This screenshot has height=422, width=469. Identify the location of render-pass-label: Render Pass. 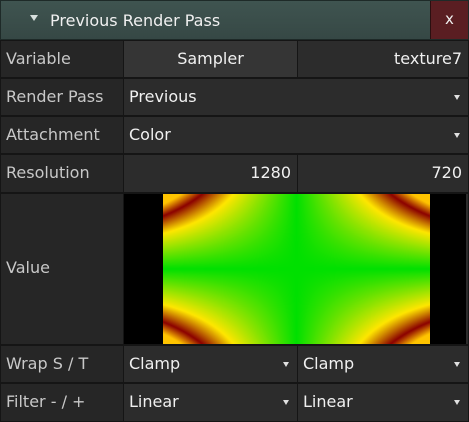
(62, 97).